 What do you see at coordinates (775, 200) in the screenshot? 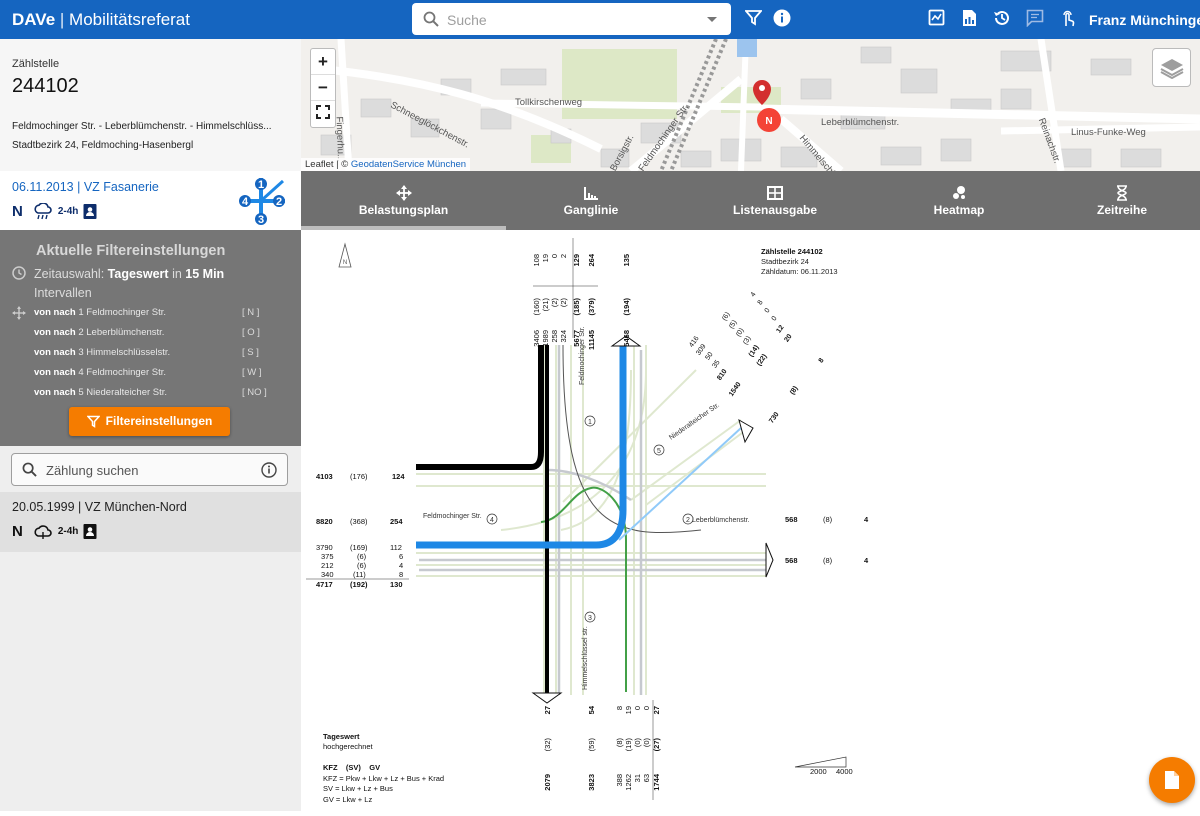
I see `tab-listenausgabe: Listenausgabe` at bounding box center [775, 200].